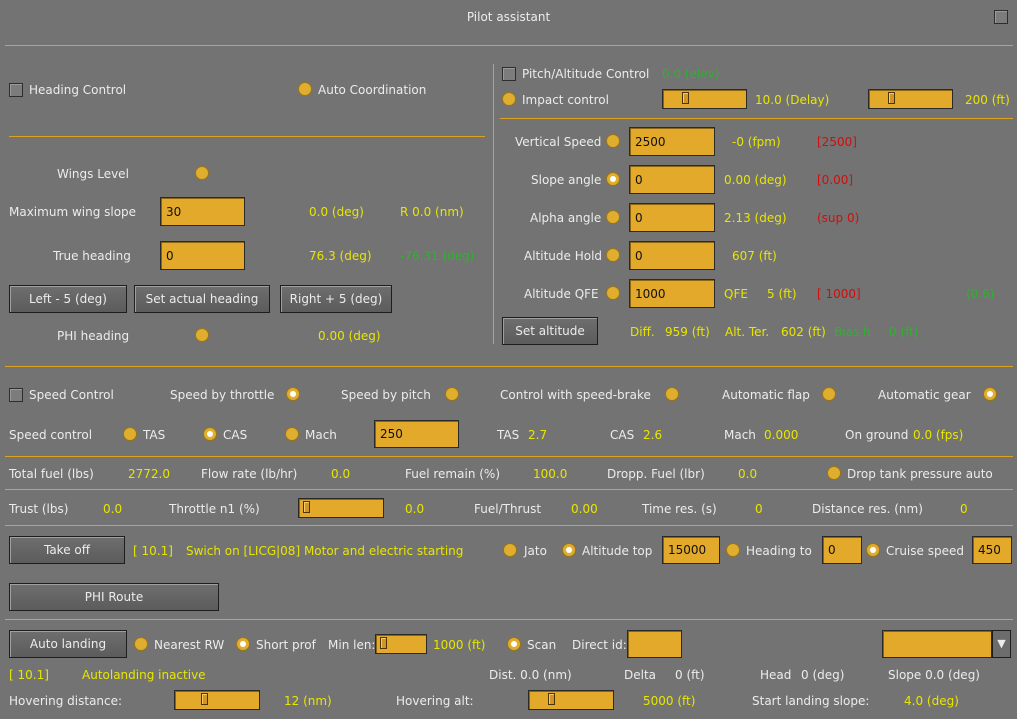 The height and width of the screenshot is (719, 1017). What do you see at coordinates (873, 550) in the screenshot?
I see `cruise-speed-radio` at bounding box center [873, 550].